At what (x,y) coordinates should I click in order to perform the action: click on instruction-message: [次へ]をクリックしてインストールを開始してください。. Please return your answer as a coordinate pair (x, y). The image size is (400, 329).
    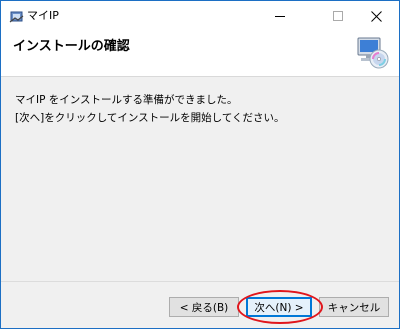
    Looking at the image, I should click on (150, 118).